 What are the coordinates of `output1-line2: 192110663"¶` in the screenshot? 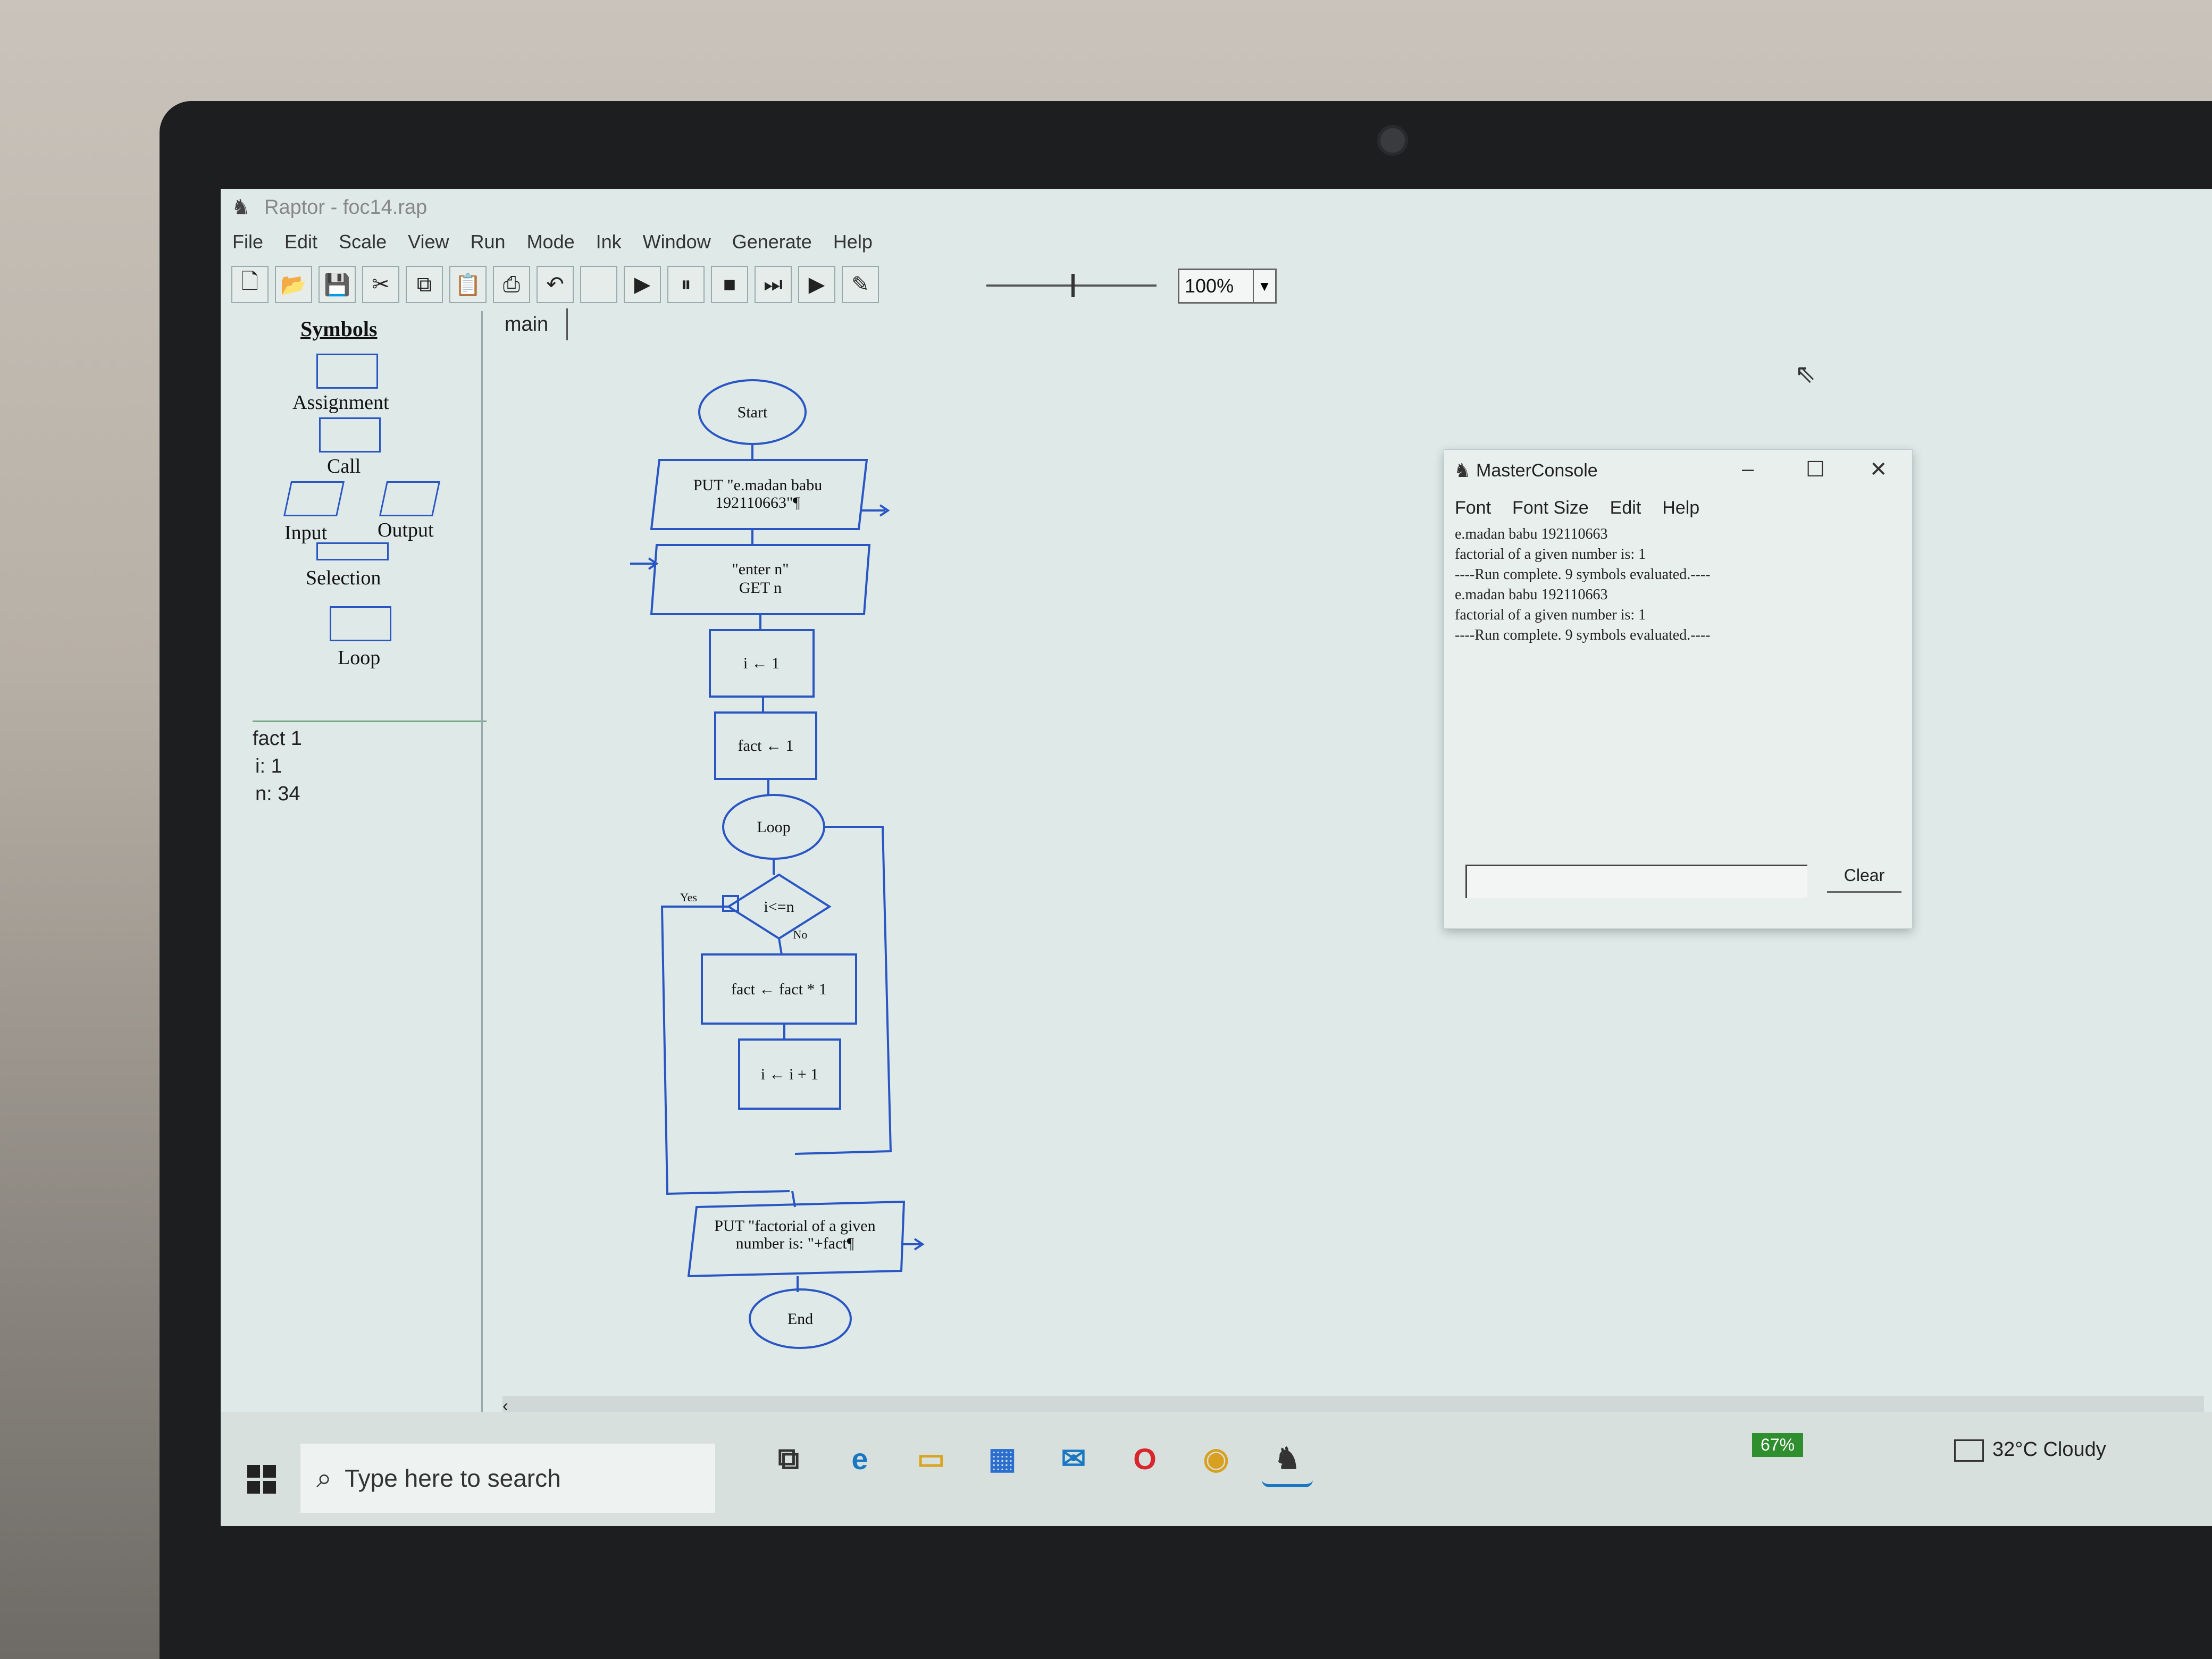 It's located at (757, 503).